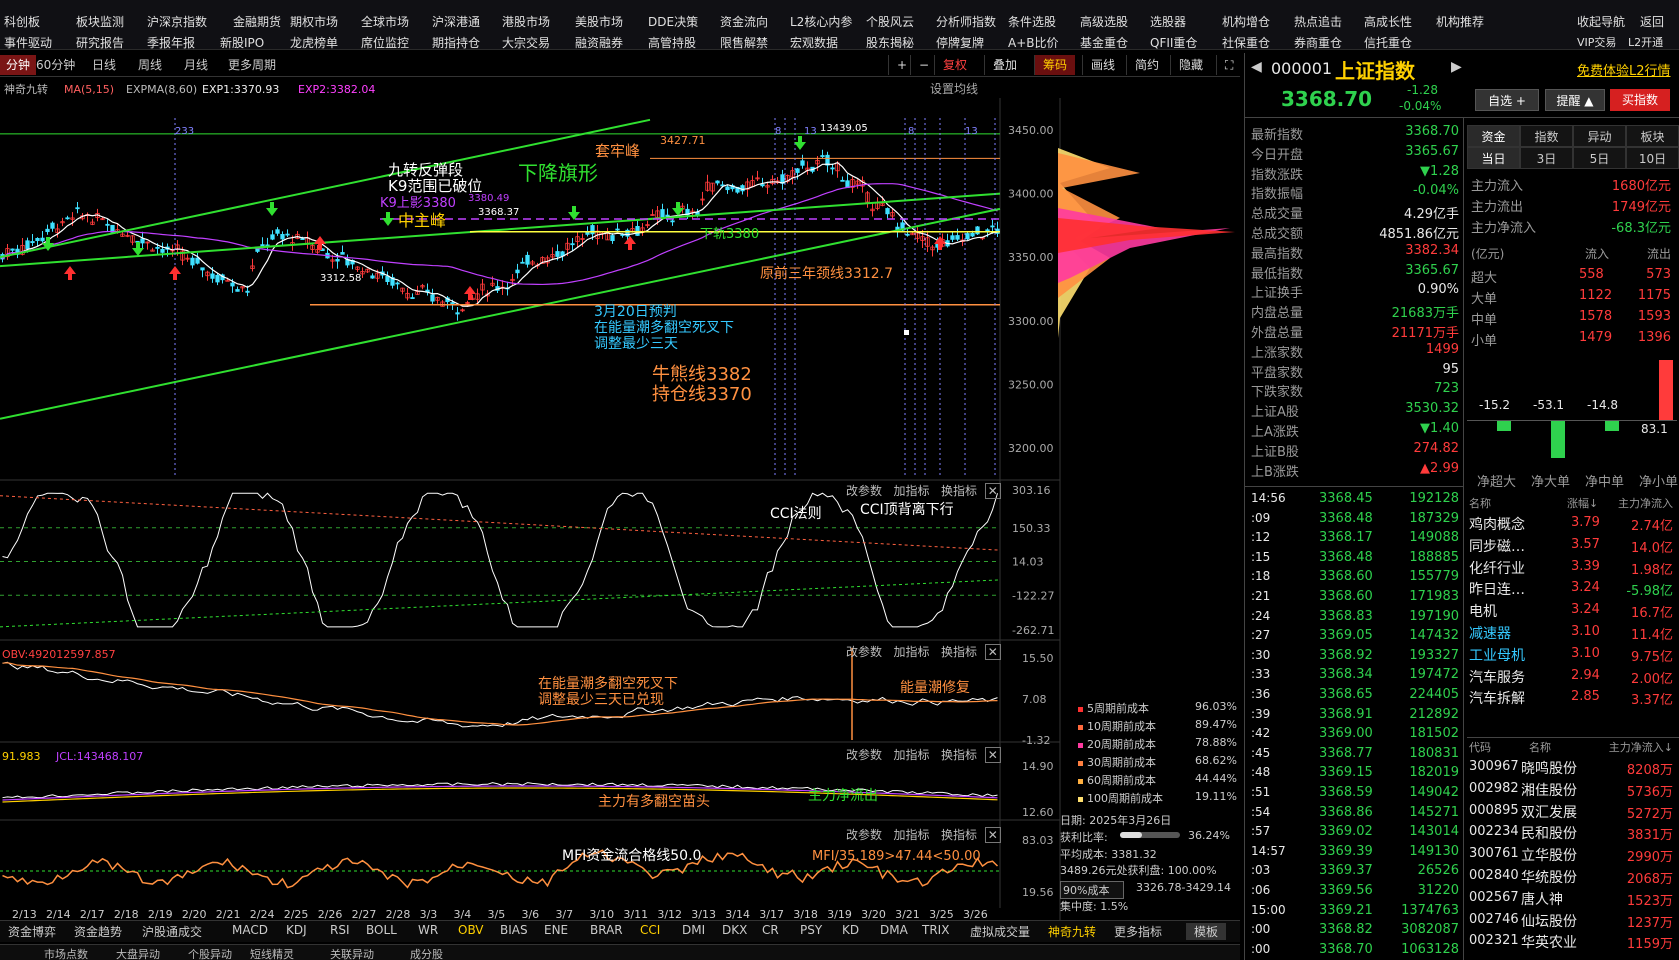 Image resolution: width=1679 pixels, height=960 pixels. Describe the element at coordinates (1228, 65) in the screenshot. I see `fullscreen-icon: ⛶` at that location.